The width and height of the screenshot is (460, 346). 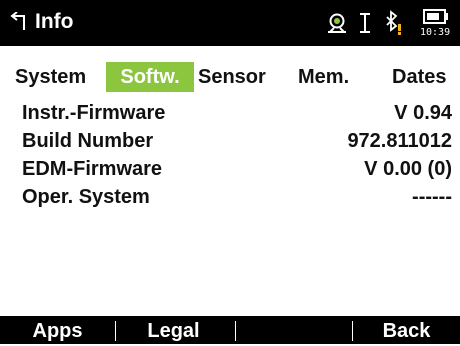 I want to click on tab-sensor: Sensor, so click(x=232, y=77).